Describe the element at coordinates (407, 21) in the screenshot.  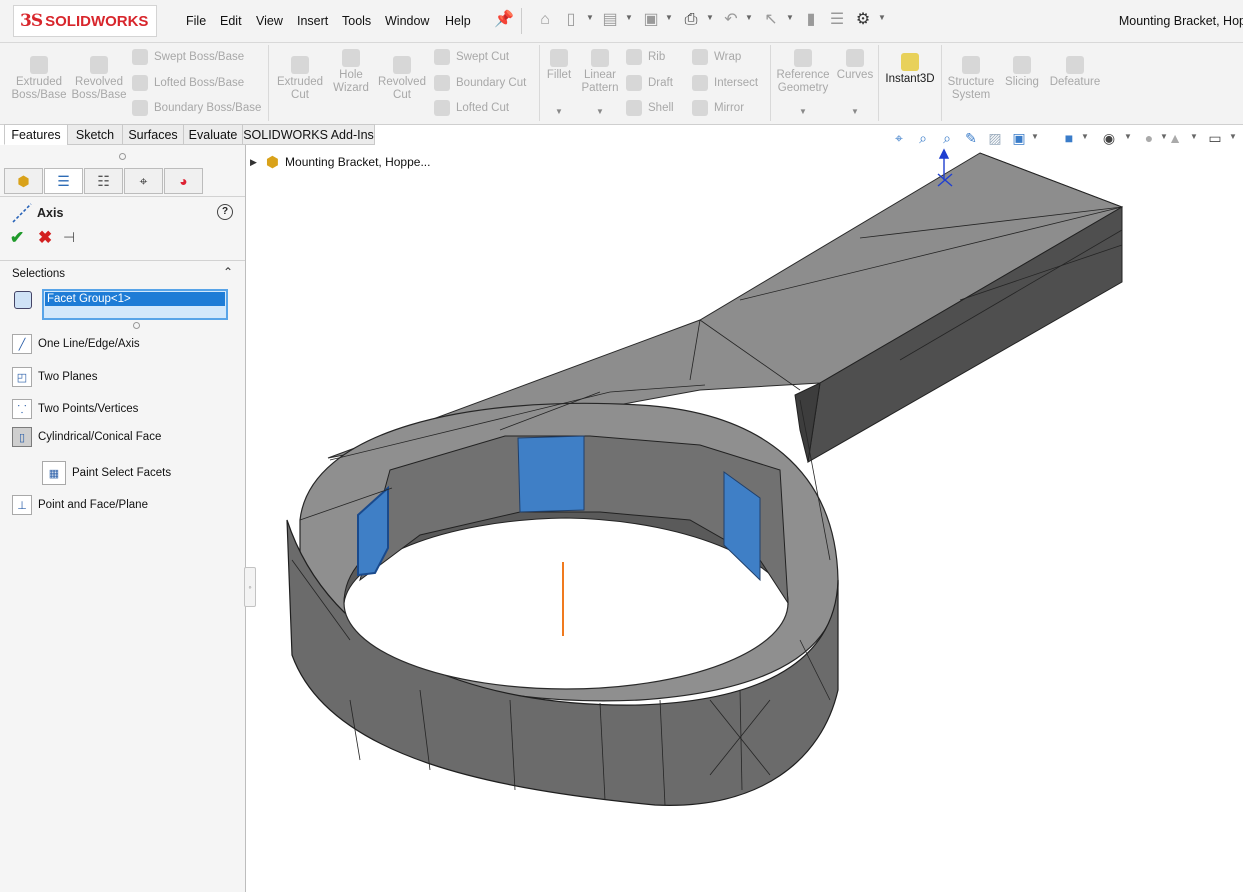
I see `menu-window: Window` at that location.